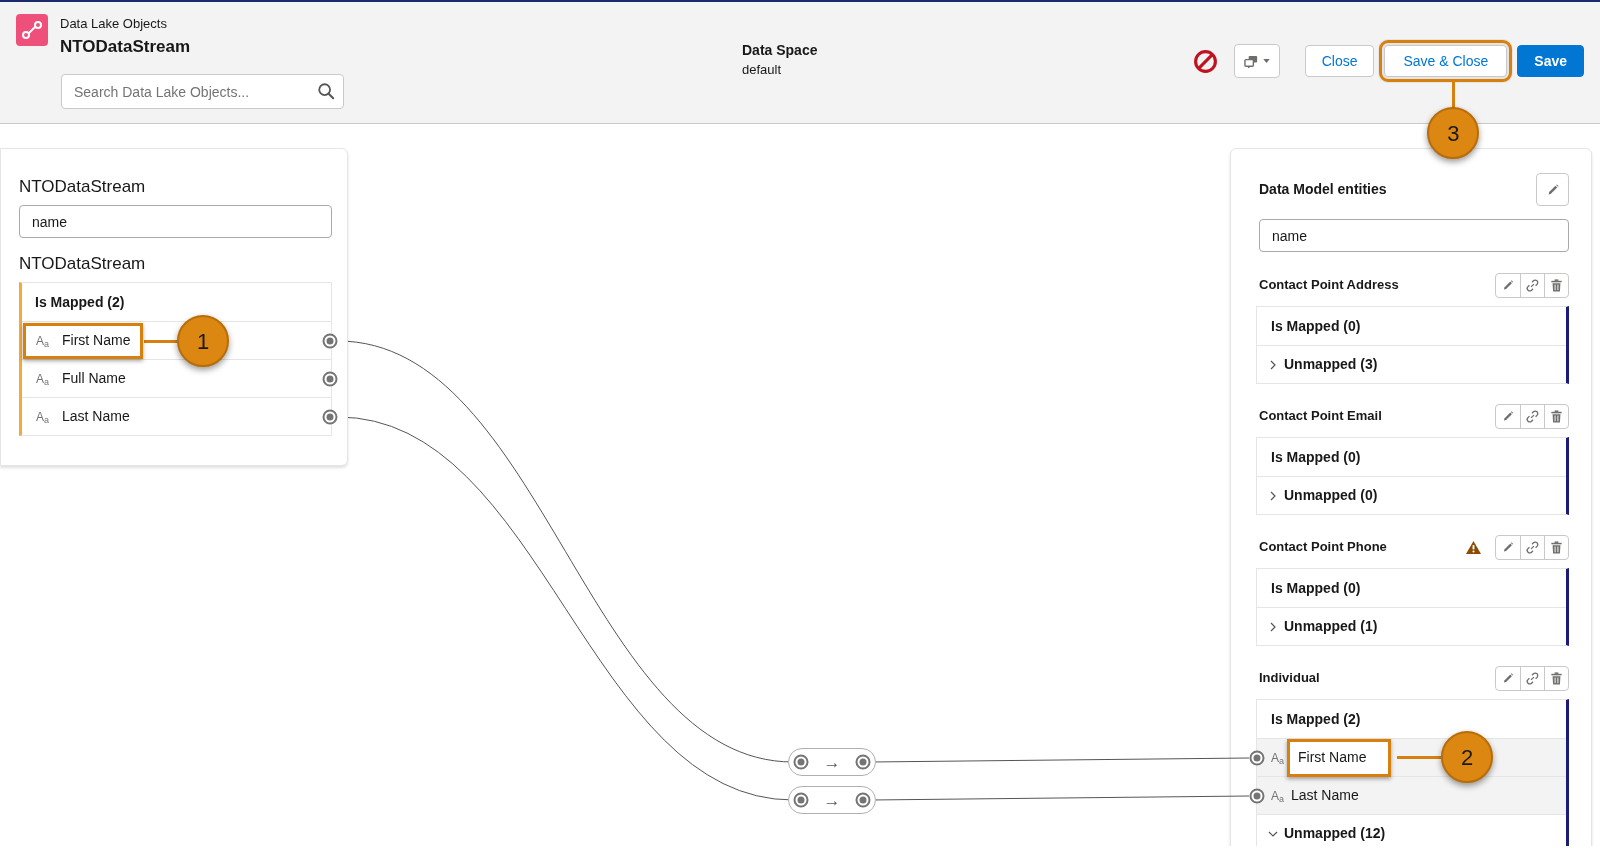 The height and width of the screenshot is (848, 1600). I want to click on group-toggle: Unmapped (3), so click(1331, 364).